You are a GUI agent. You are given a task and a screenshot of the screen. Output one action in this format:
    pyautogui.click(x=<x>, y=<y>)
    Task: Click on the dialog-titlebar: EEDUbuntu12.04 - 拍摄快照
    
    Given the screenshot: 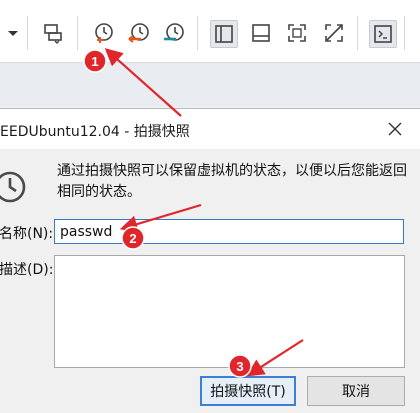 What is the action you would take?
    pyautogui.click(x=210, y=129)
    